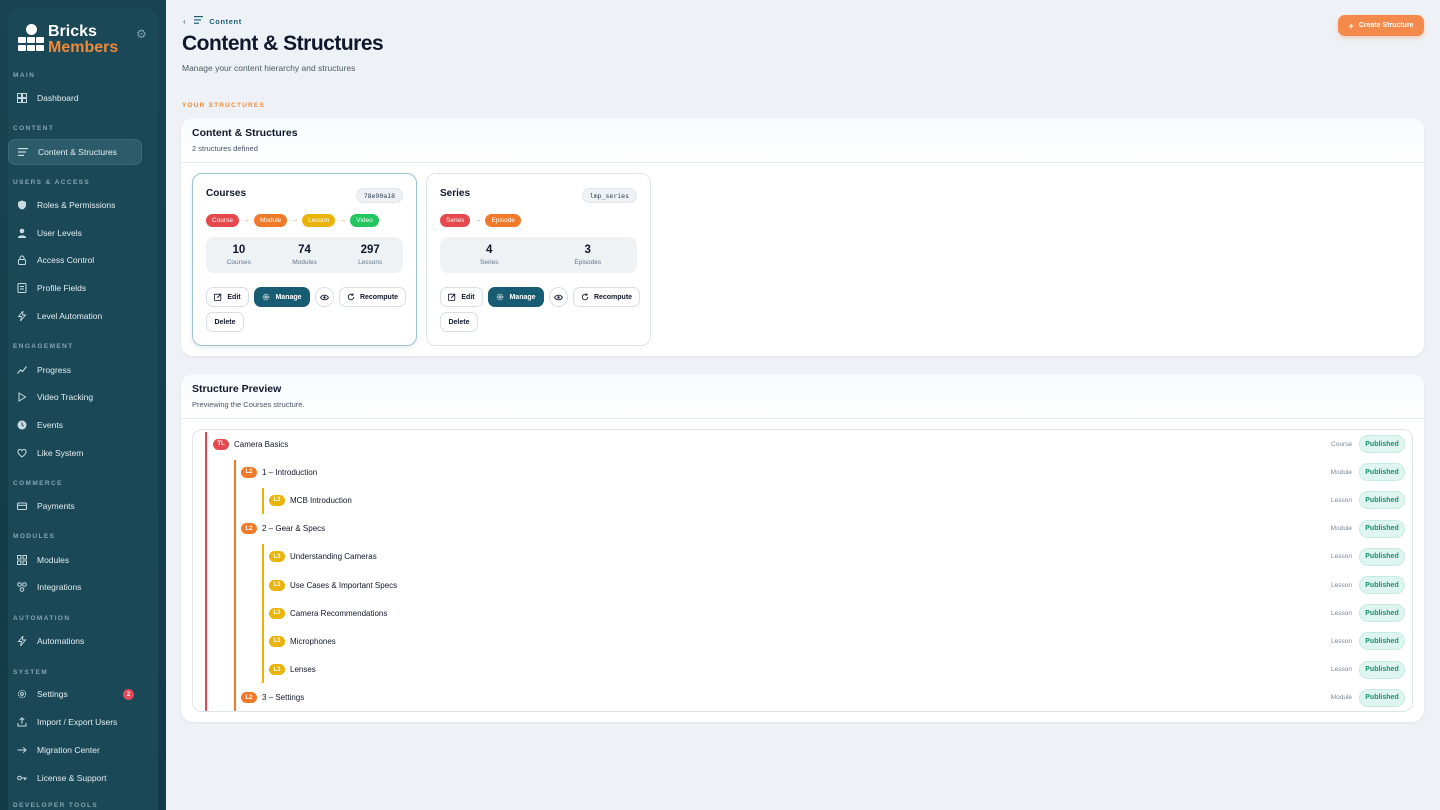 Image resolution: width=1440 pixels, height=810 pixels. Describe the element at coordinates (1381, 25) in the screenshot. I see `create-structure-button: + Create Structure` at that location.